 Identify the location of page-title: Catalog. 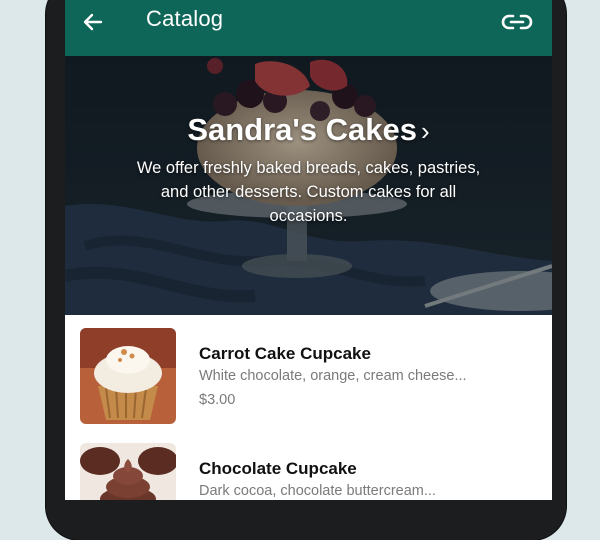
(185, 18).